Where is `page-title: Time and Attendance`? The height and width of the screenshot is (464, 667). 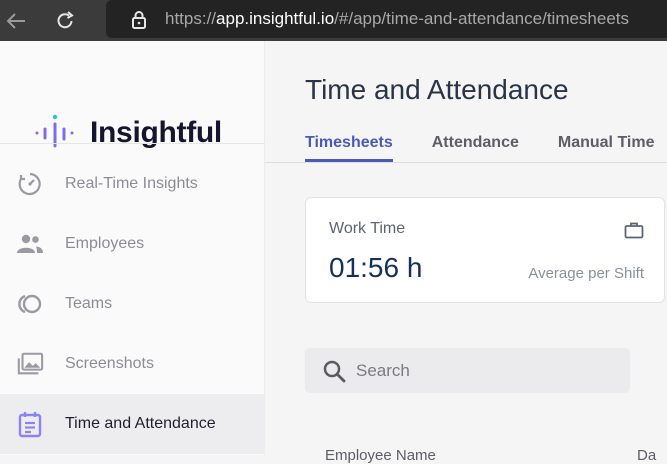
page-title: Time and Attendance is located at coordinates (437, 89).